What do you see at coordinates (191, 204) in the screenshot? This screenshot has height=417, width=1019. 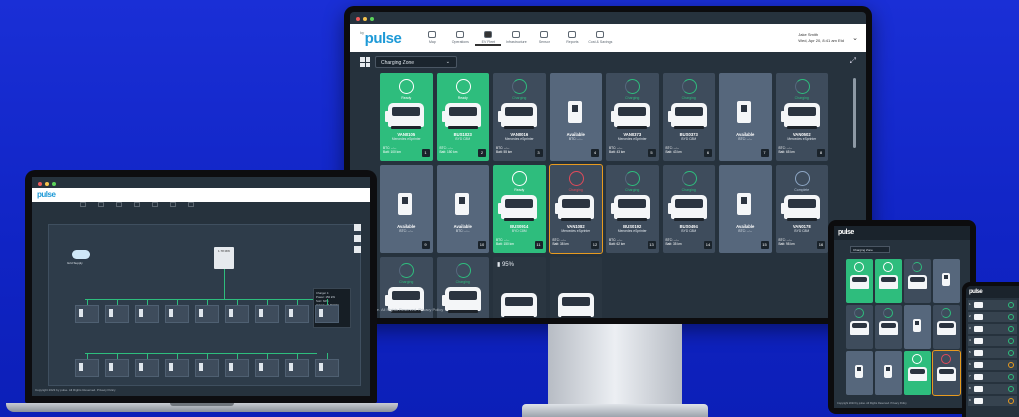 I see `dollar-icon` at bounding box center [191, 204].